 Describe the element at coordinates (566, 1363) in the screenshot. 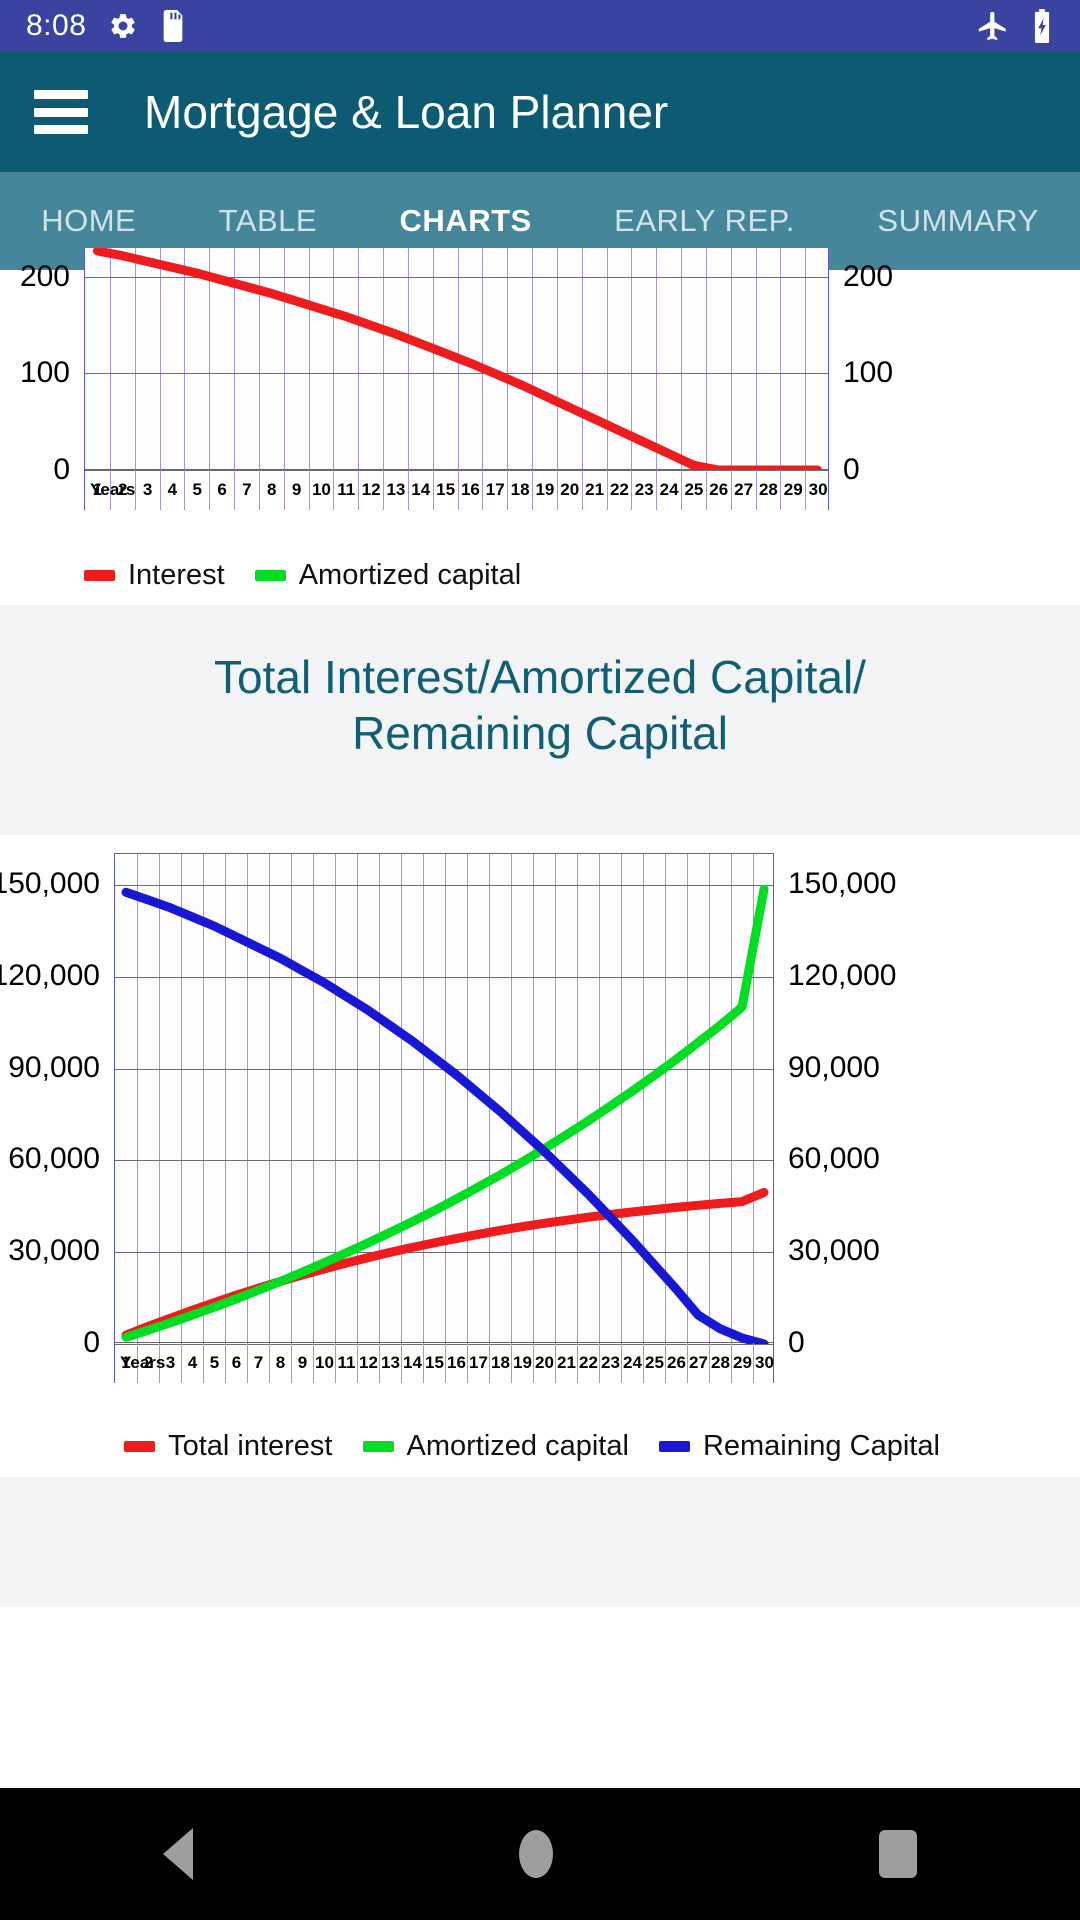

I see `x-axis-tick-label: 21` at that location.